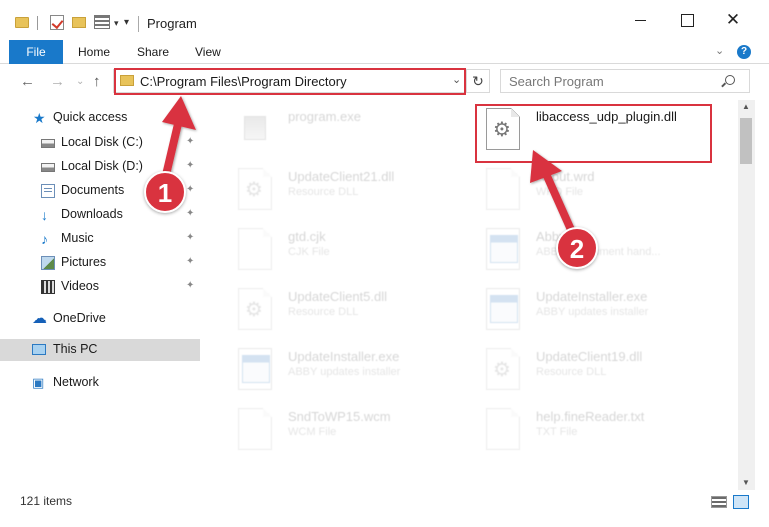 The width and height of the screenshot is (769, 527). I want to click on documents-icon, so click(48, 191).